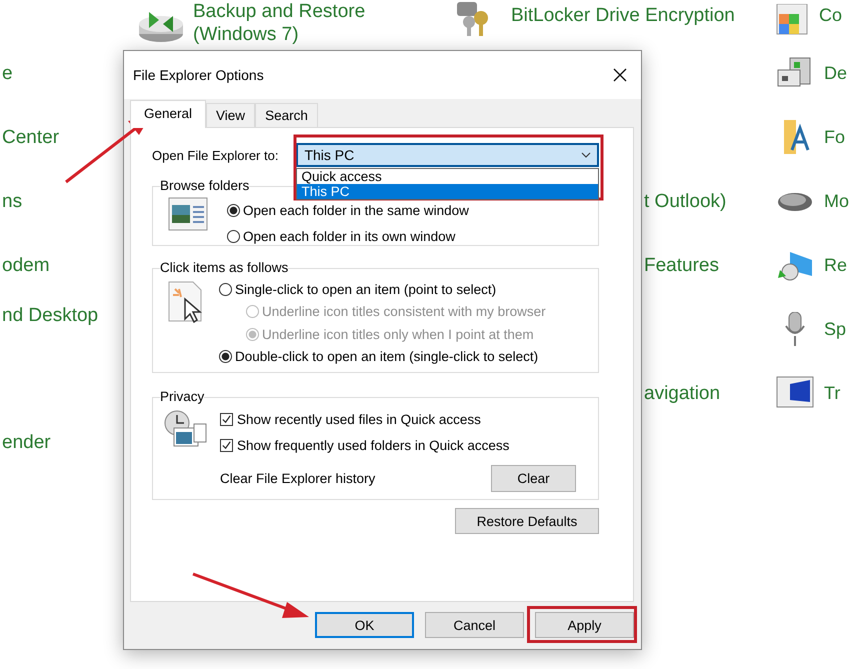 This screenshot has width=850, height=669. What do you see at coordinates (685, 201) in the screenshot?
I see `control-panel-link: t Outlook)` at bounding box center [685, 201].